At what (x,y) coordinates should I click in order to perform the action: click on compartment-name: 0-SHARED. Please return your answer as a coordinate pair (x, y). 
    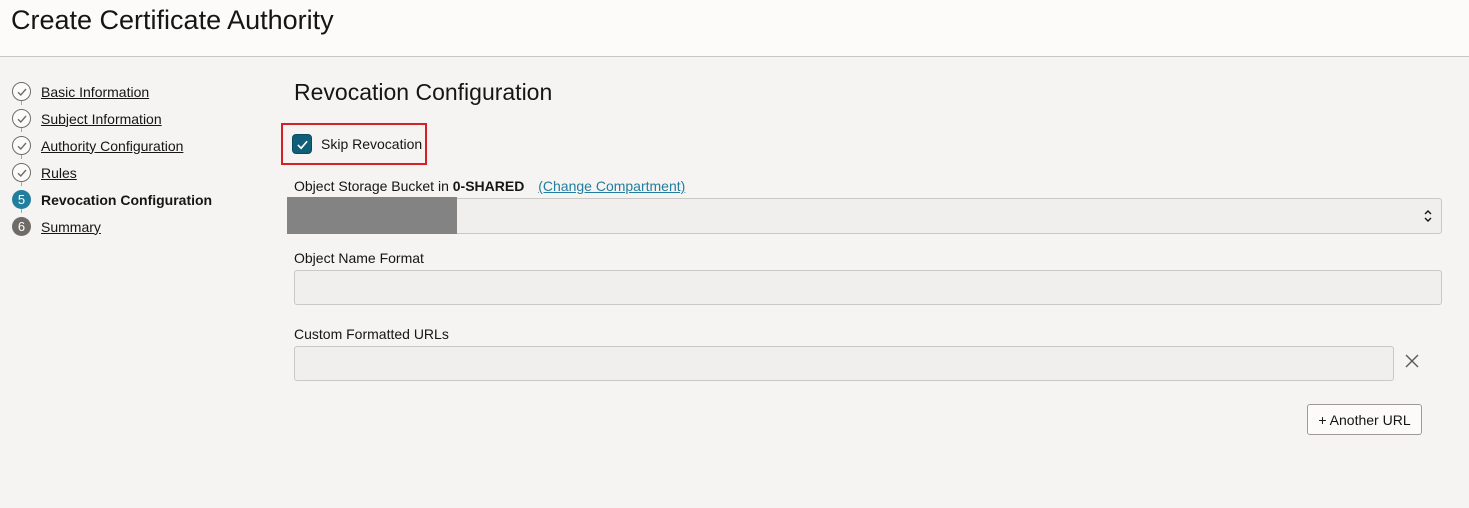
    Looking at the image, I should click on (488, 186).